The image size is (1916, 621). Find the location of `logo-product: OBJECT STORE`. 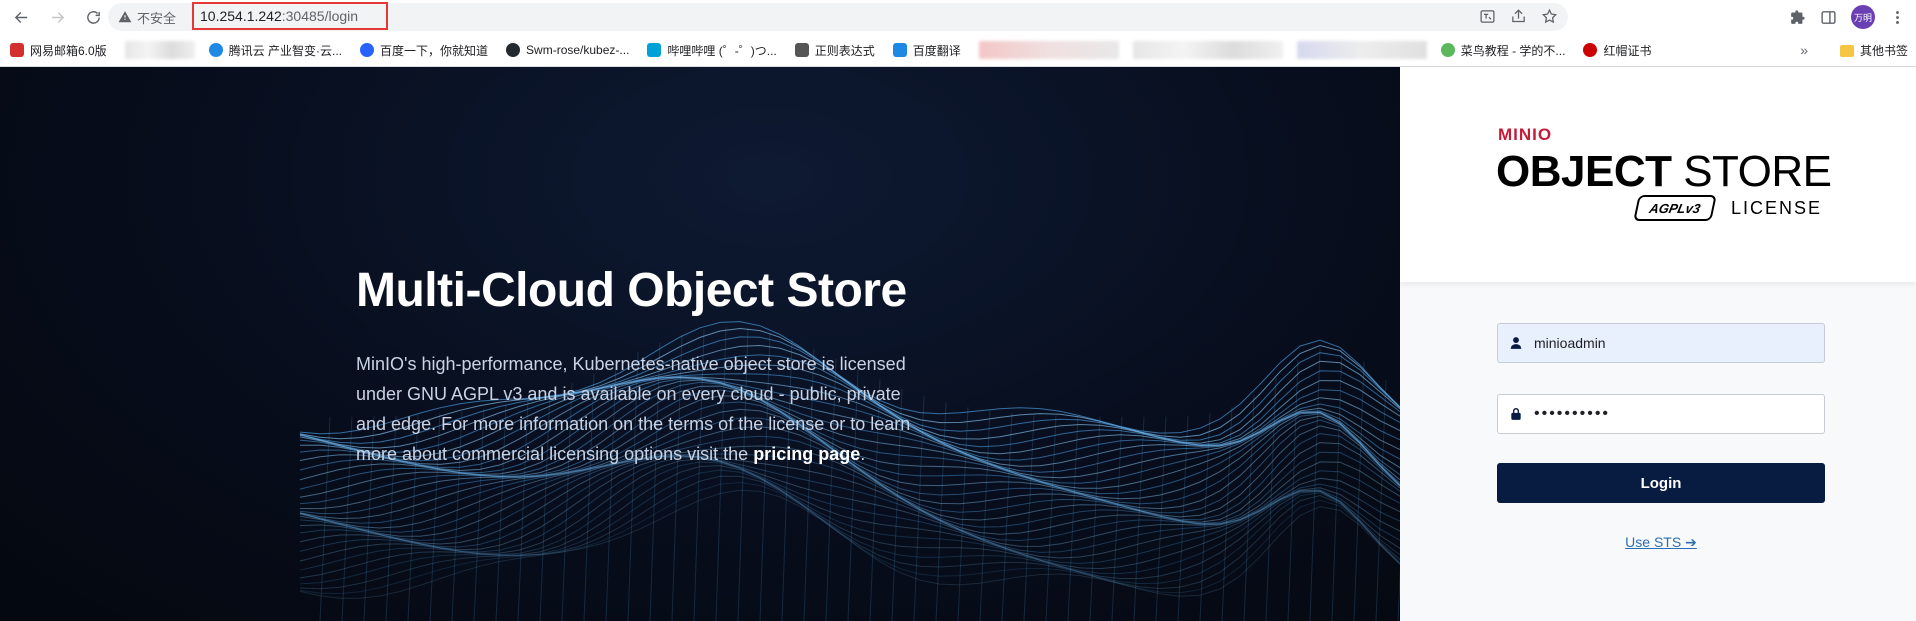

logo-product: OBJECT STORE is located at coordinates (1664, 171).